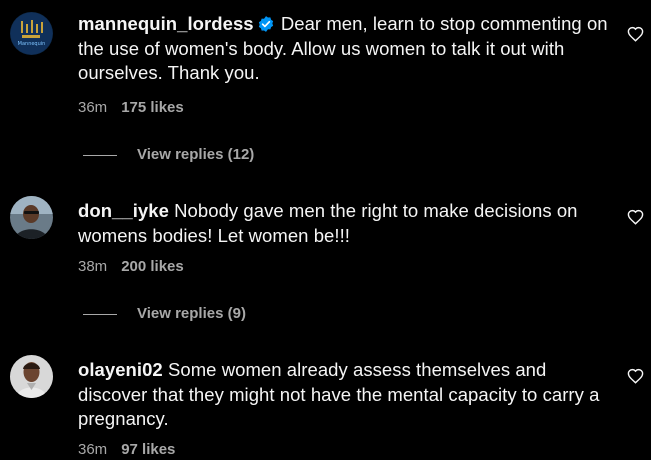 This screenshot has height=460, width=651. Describe the element at coordinates (93, 266) in the screenshot. I see `timestamp: 38m` at that location.